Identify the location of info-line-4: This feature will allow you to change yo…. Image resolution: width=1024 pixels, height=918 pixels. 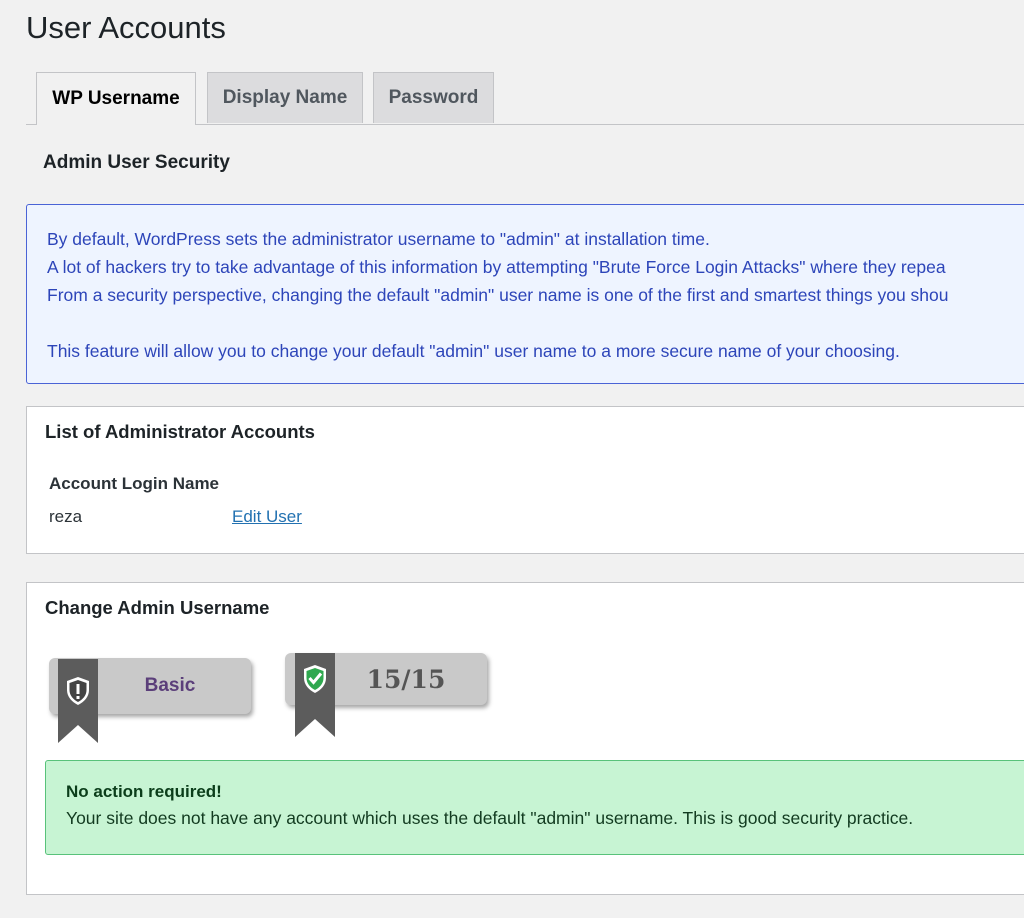
(473, 351).